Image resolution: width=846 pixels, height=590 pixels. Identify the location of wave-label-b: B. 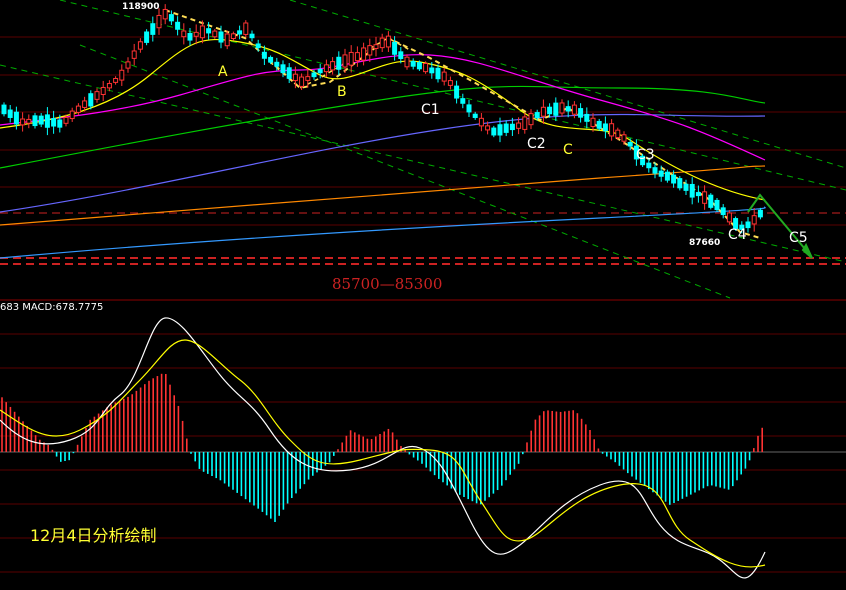
(342, 92).